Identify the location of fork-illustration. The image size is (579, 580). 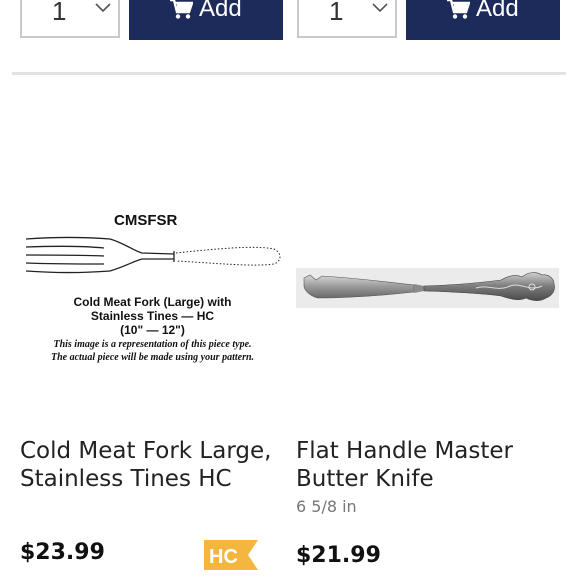
(153, 255).